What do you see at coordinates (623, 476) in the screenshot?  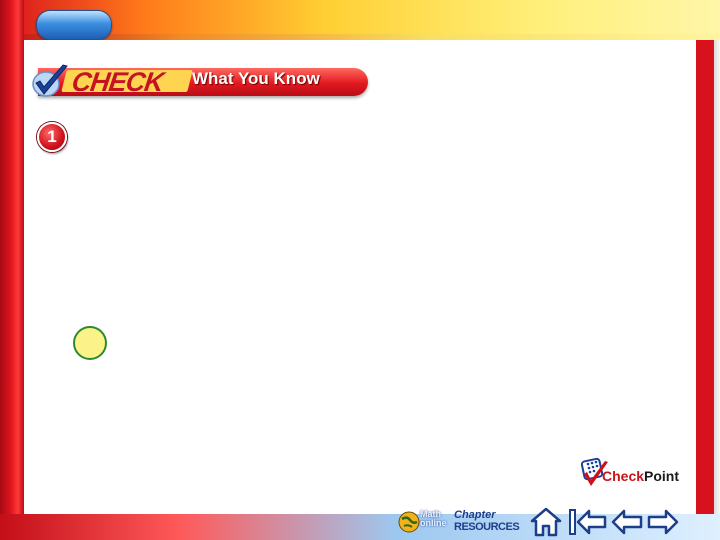 I see `checkpoint-check-word: Check` at bounding box center [623, 476].